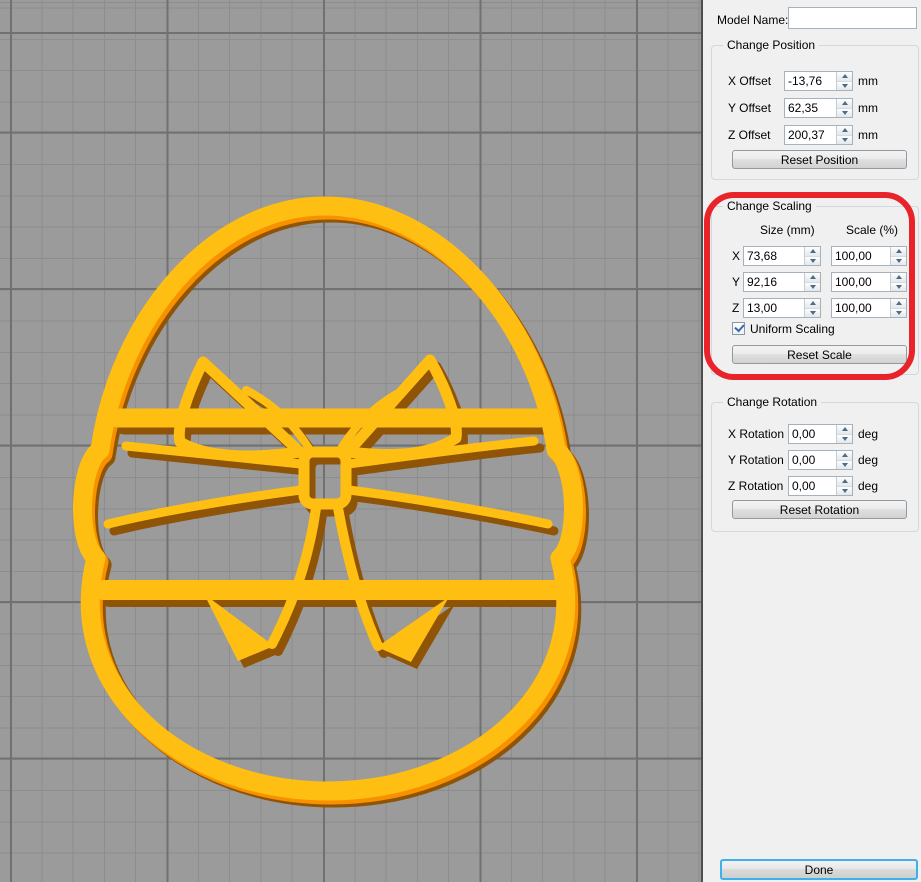 The image size is (921, 882). What do you see at coordinates (750, 81) in the screenshot?
I see `x-offset-label: X Offset` at bounding box center [750, 81].